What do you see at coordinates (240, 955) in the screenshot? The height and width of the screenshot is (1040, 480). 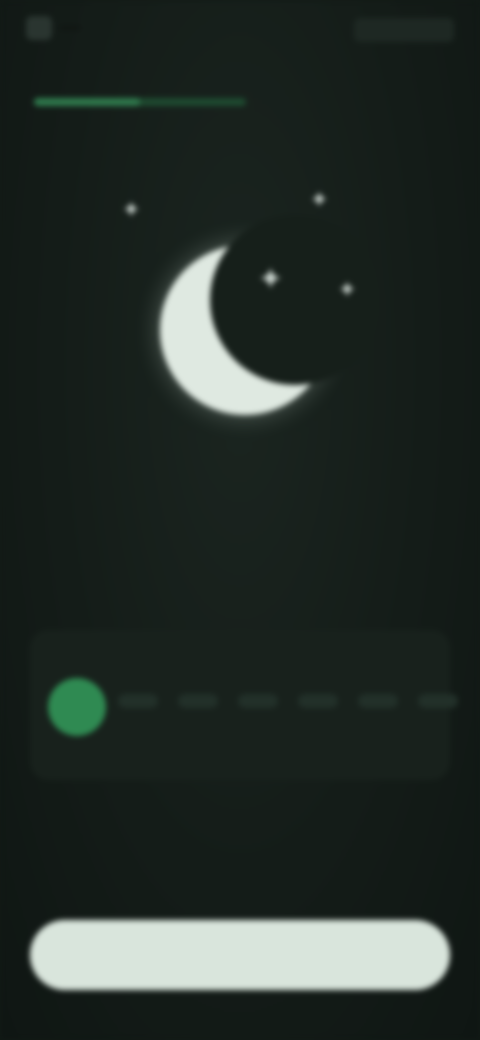 I see `continue-button` at bounding box center [240, 955].